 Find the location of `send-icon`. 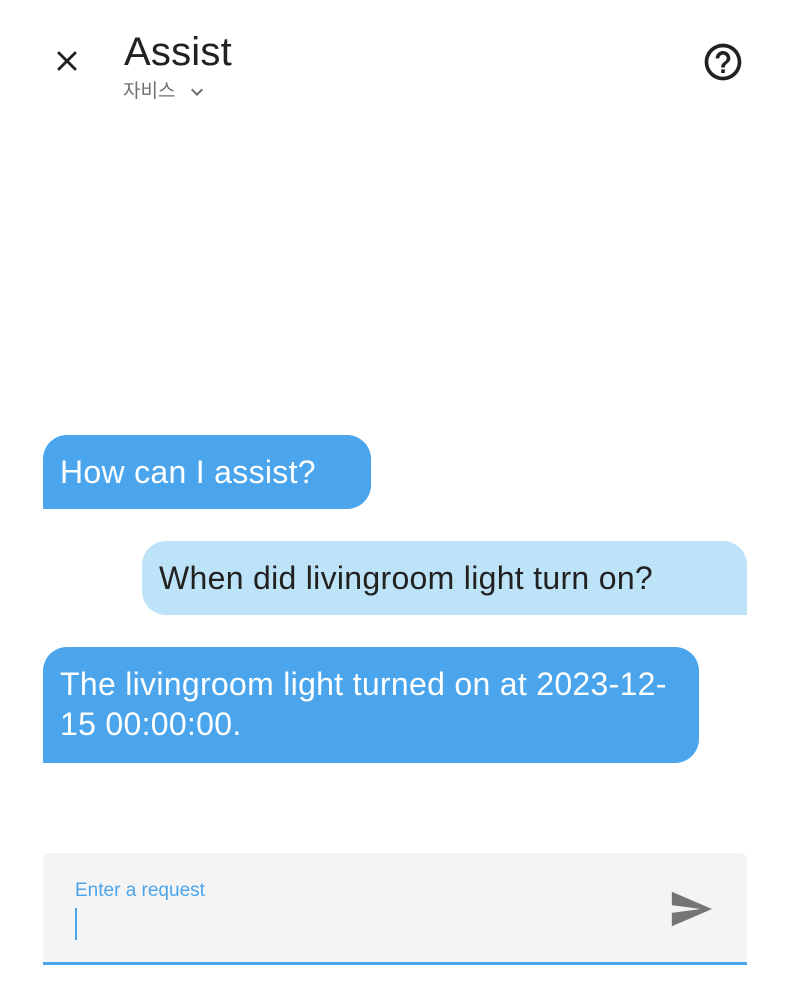

send-icon is located at coordinates (692, 909).